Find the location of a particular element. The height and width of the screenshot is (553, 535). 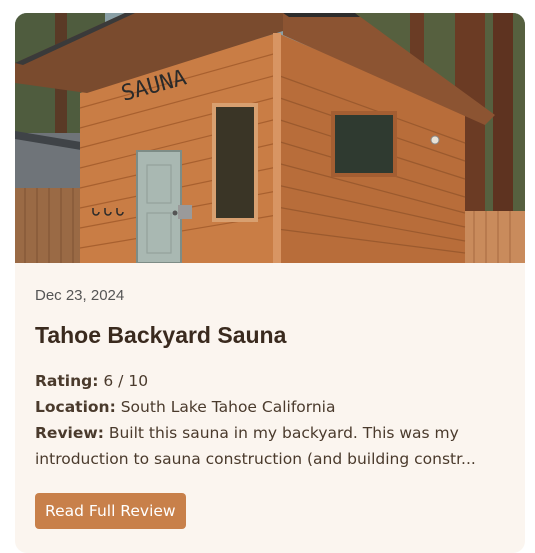

location-label: Location: is located at coordinates (75, 407).